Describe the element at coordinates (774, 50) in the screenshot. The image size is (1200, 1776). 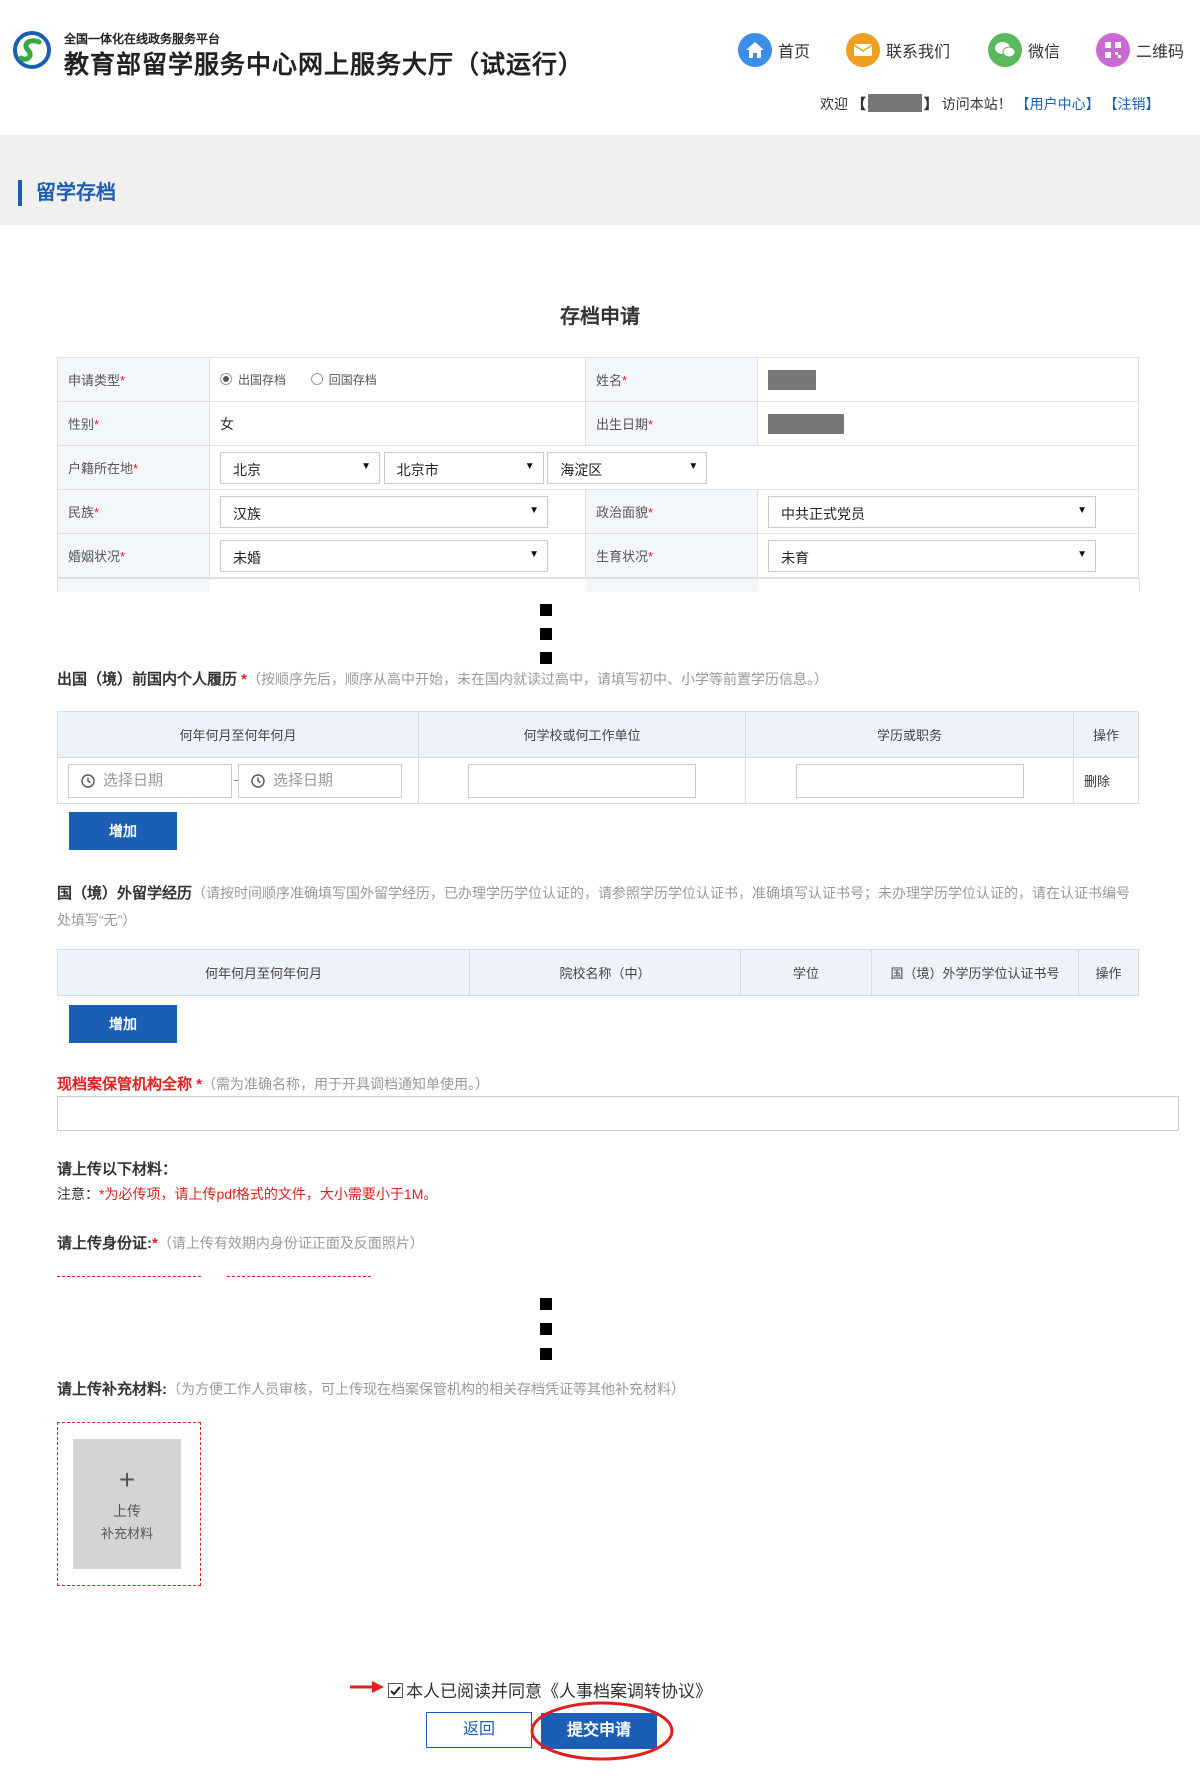
I see `nav-home: 首页` at that location.